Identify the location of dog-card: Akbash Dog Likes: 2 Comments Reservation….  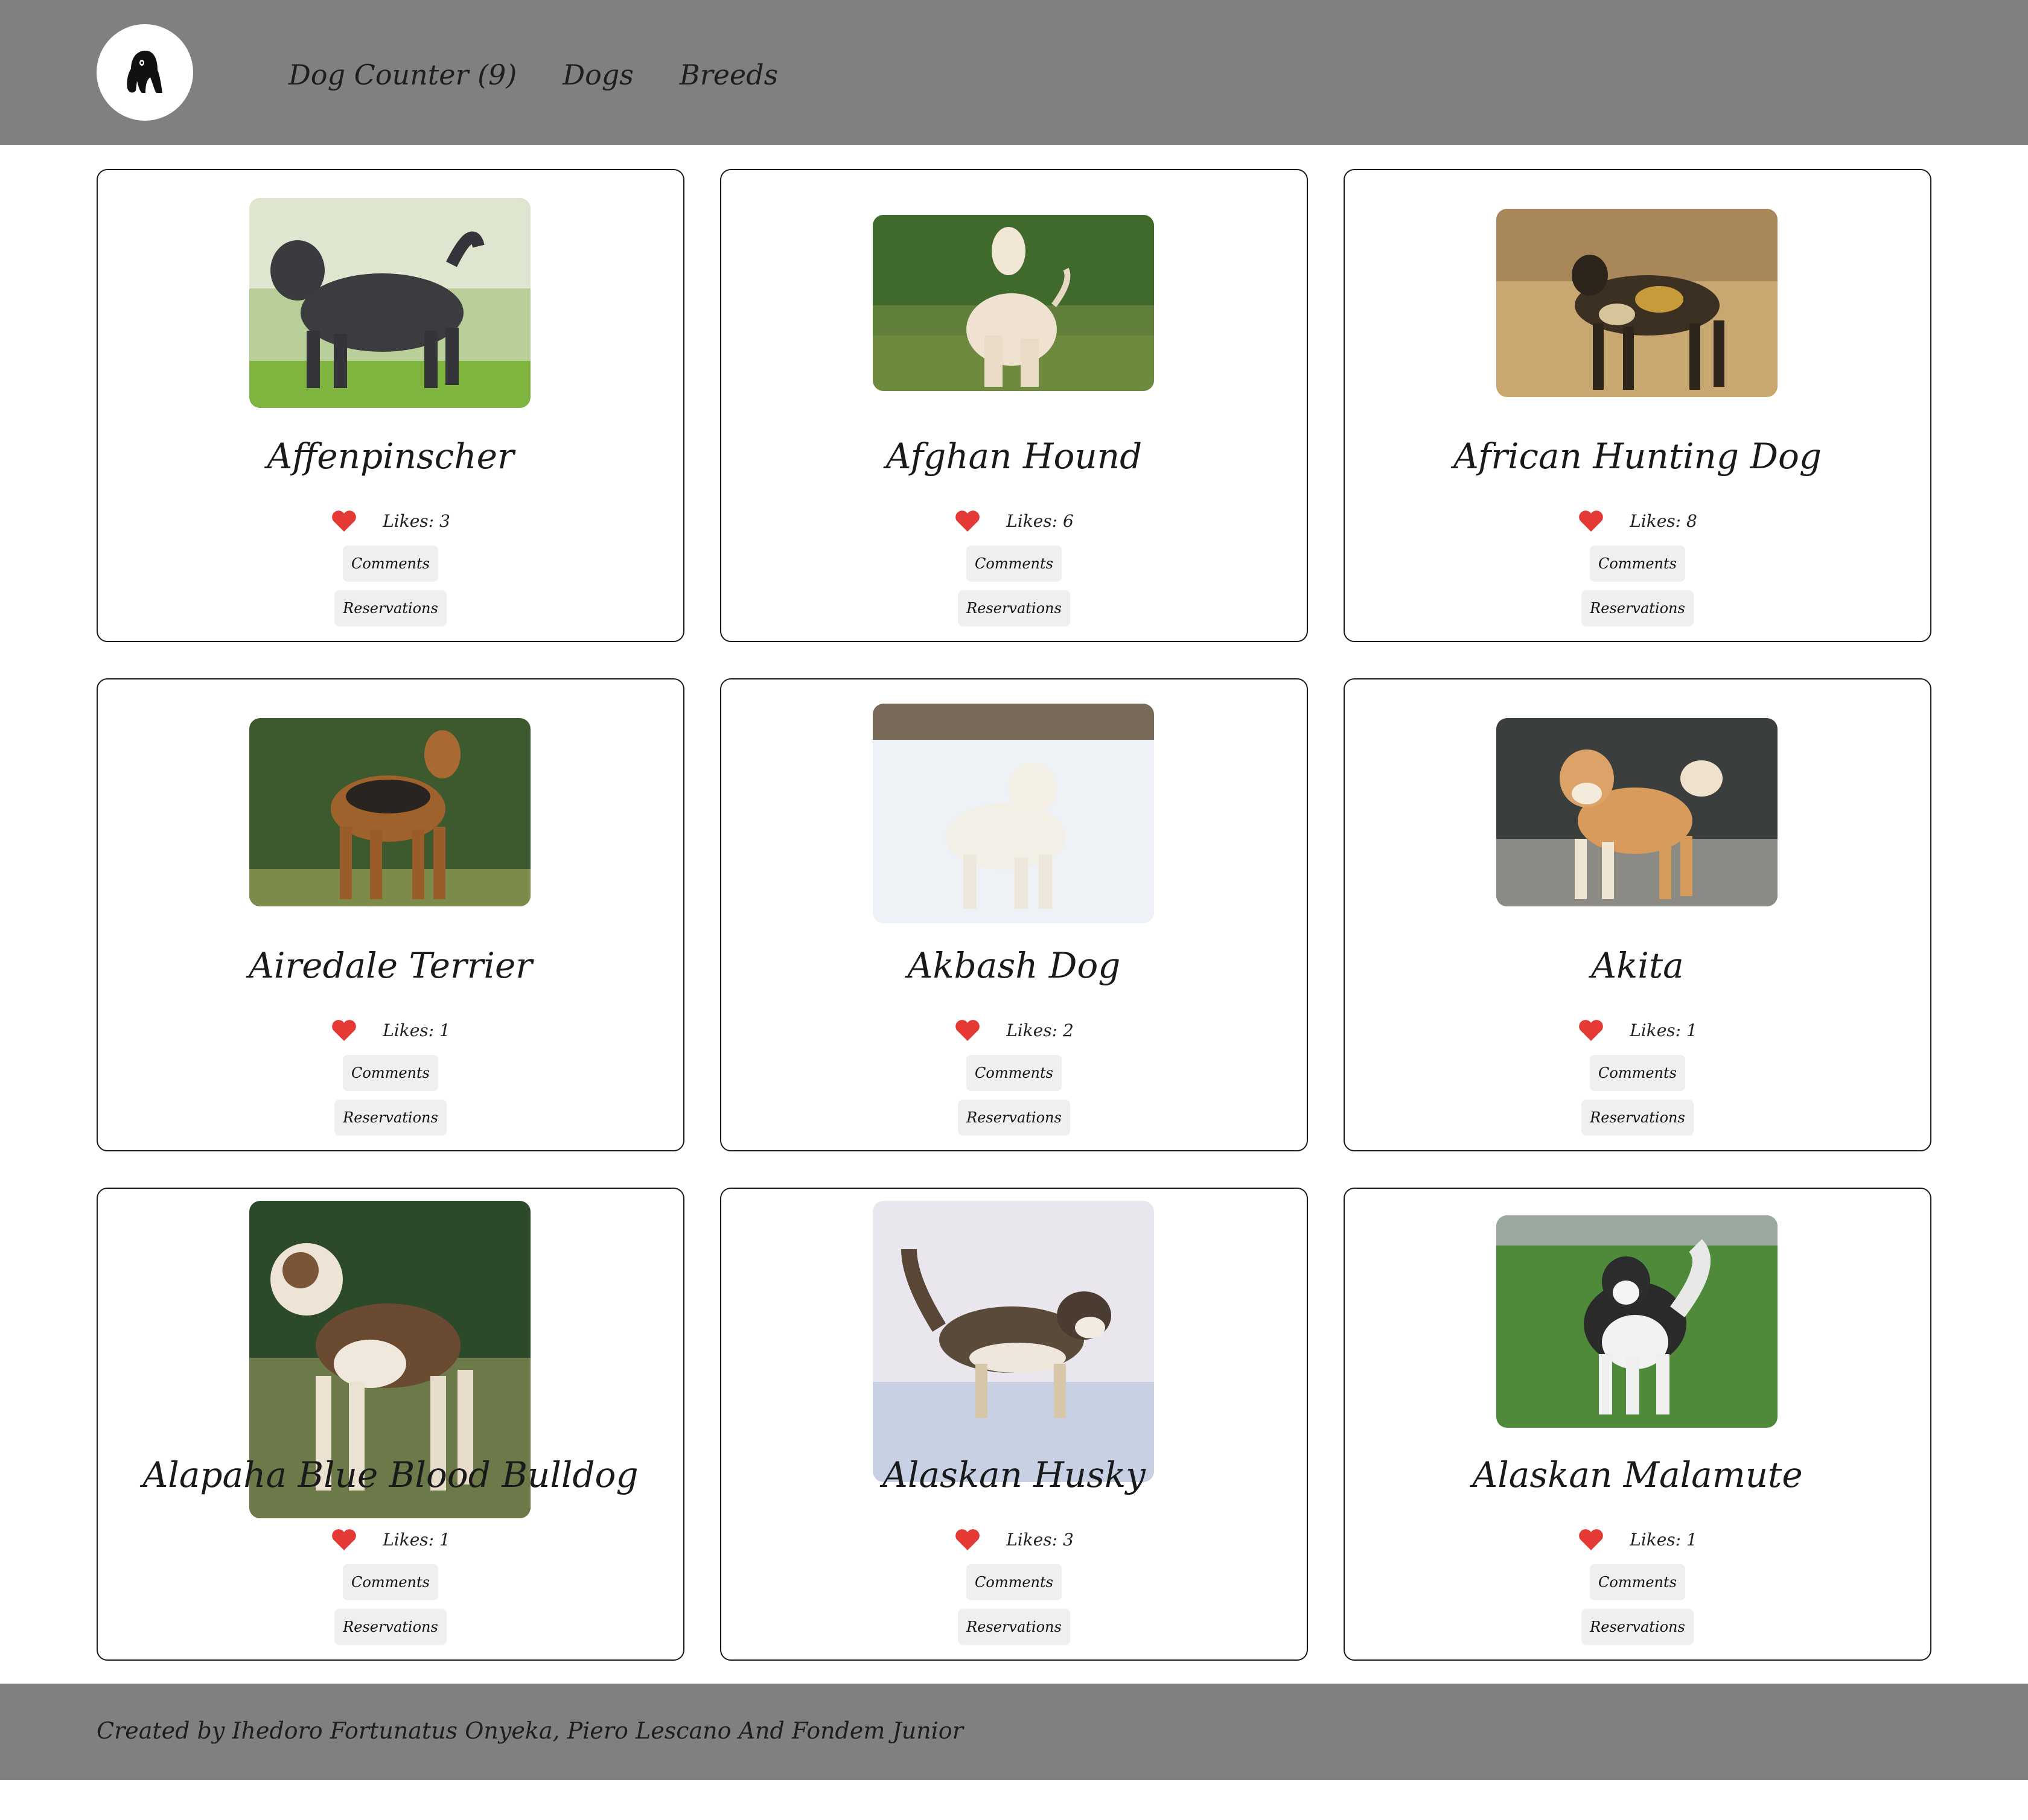
(1014, 915).